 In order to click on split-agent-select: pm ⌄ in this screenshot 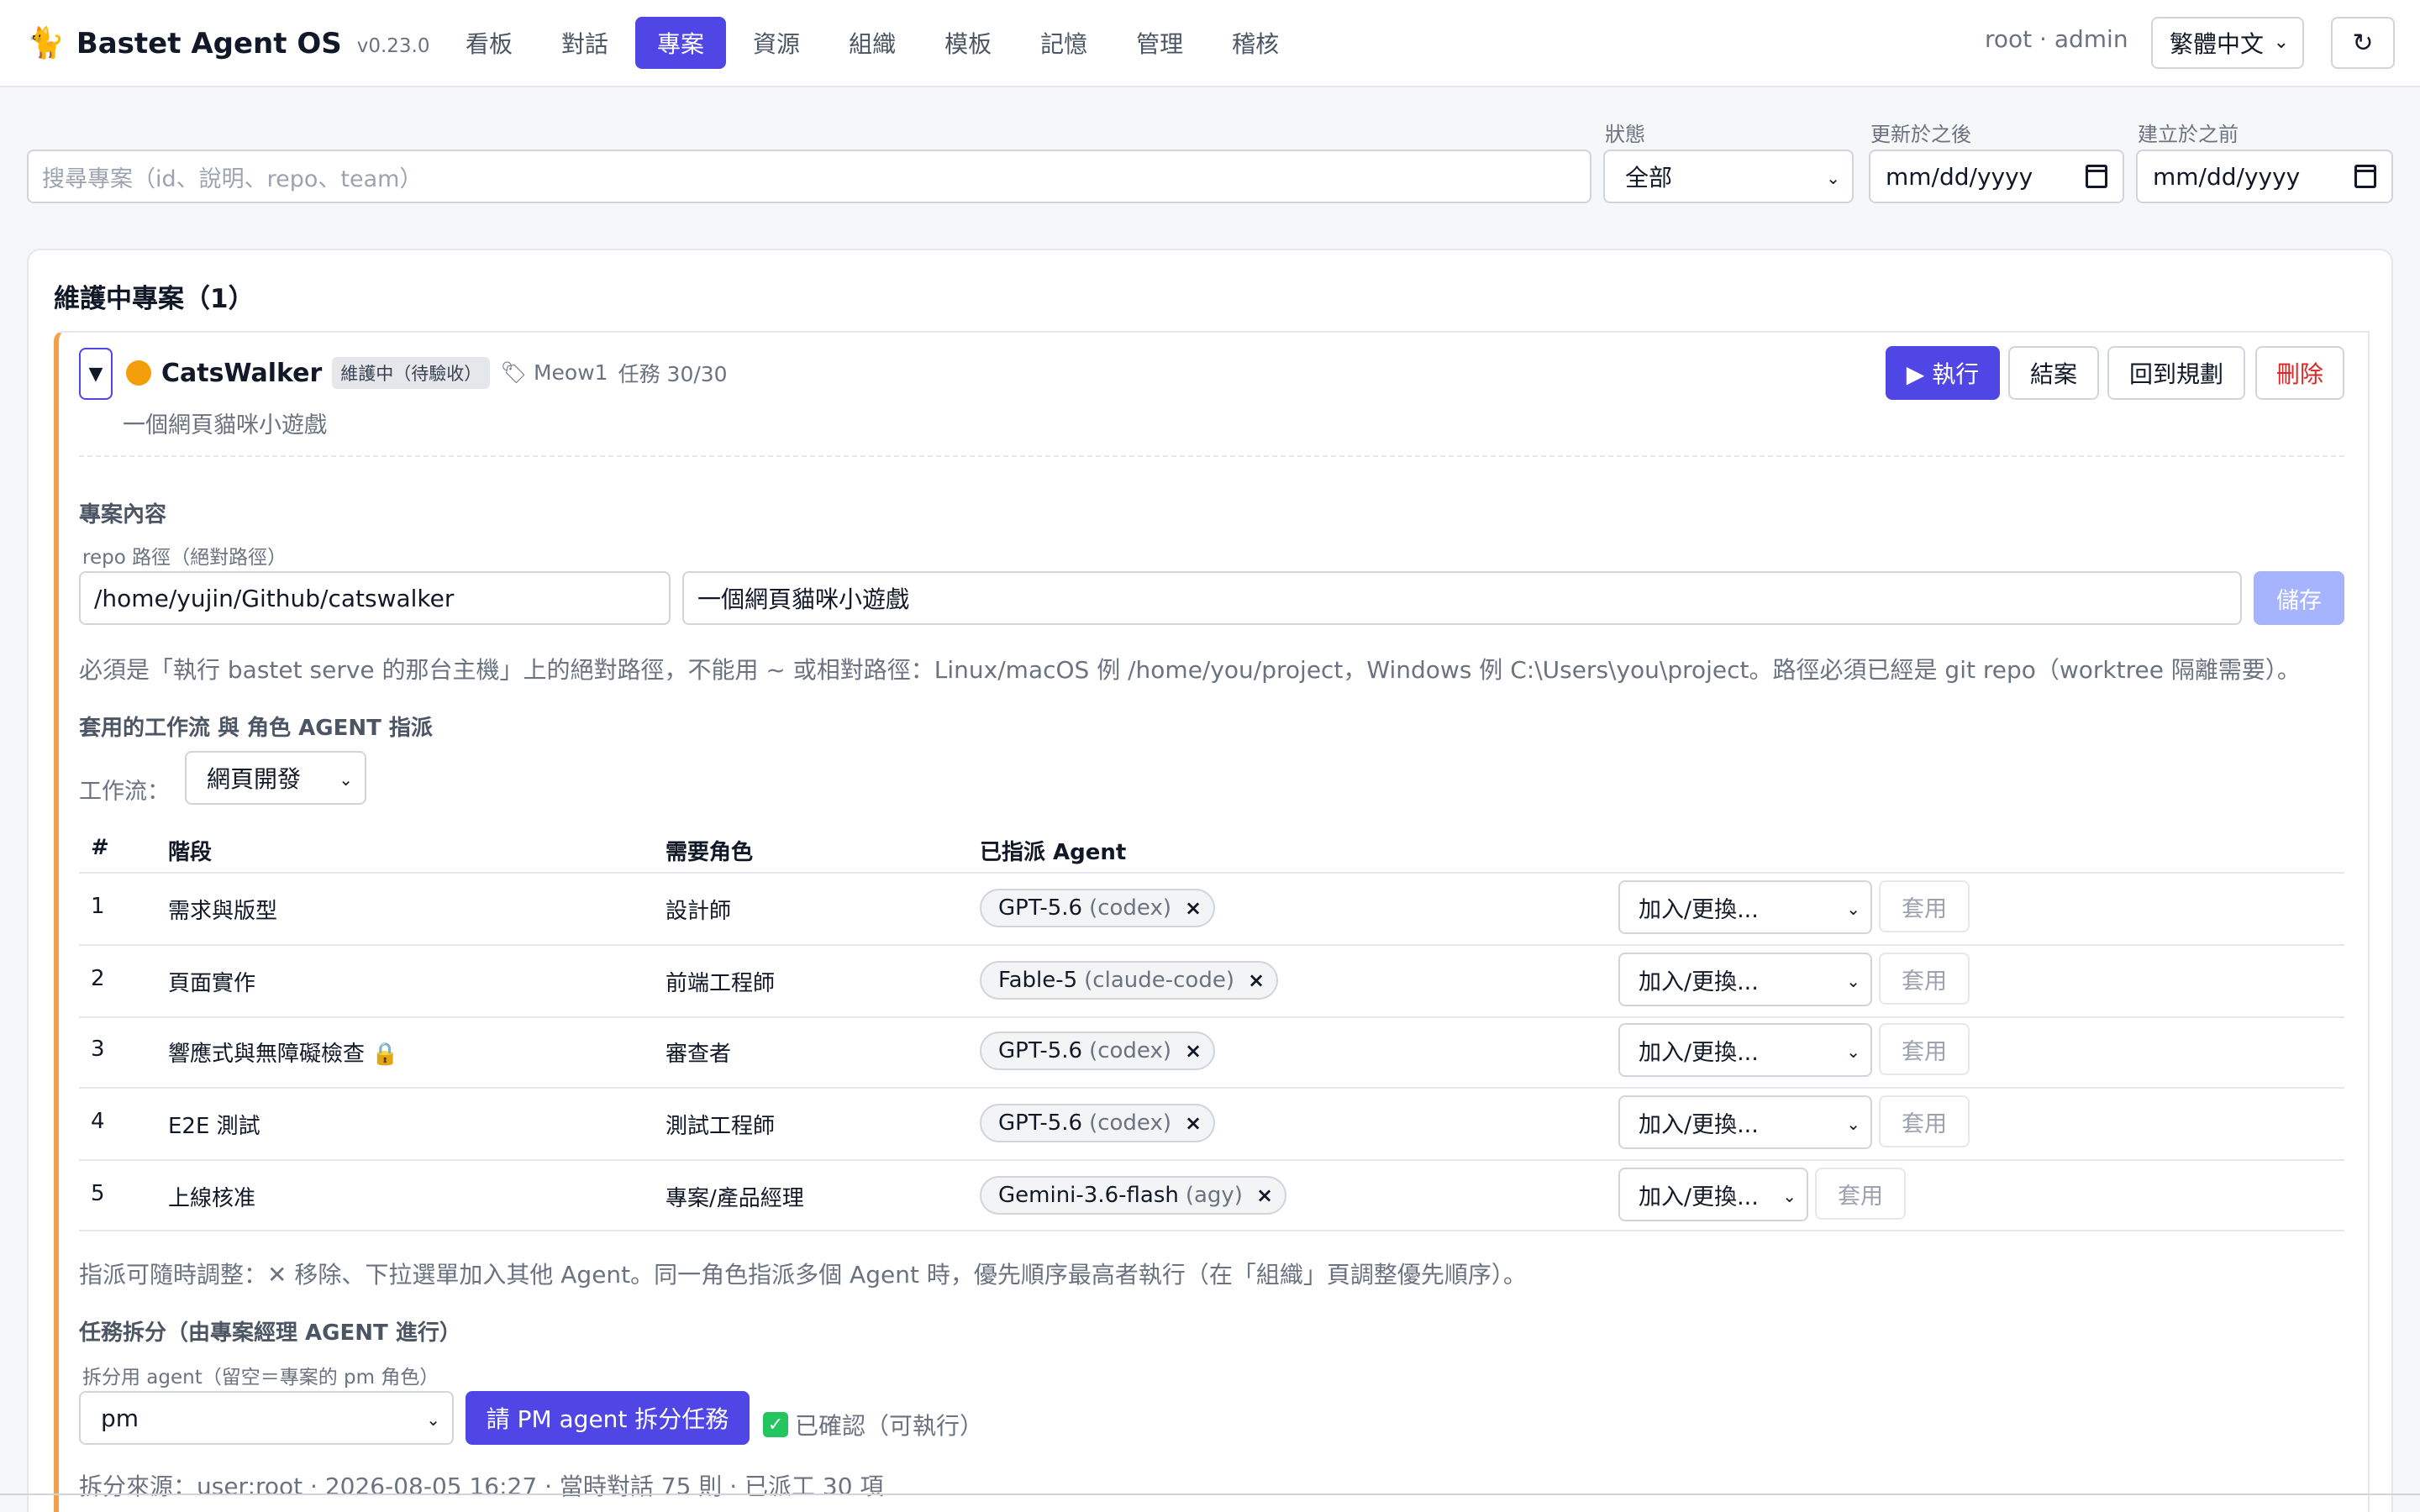, I will do `click(266, 1418)`.